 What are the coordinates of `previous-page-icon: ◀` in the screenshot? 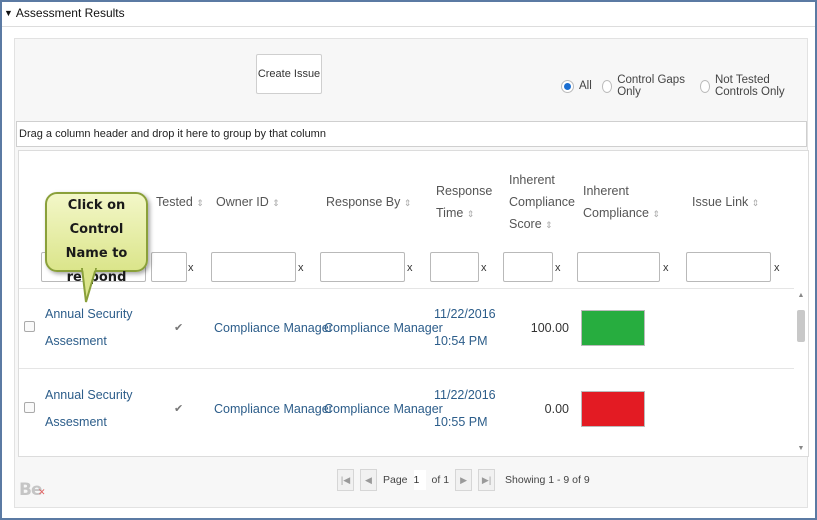 It's located at (368, 480).